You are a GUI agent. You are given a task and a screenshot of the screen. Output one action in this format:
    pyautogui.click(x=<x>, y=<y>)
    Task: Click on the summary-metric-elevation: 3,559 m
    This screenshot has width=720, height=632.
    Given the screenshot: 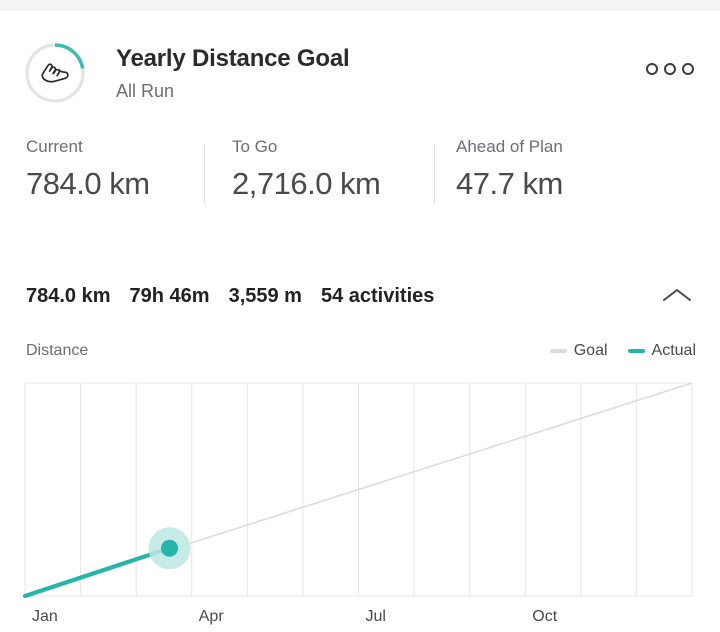 What is the action you would take?
    pyautogui.click(x=265, y=296)
    